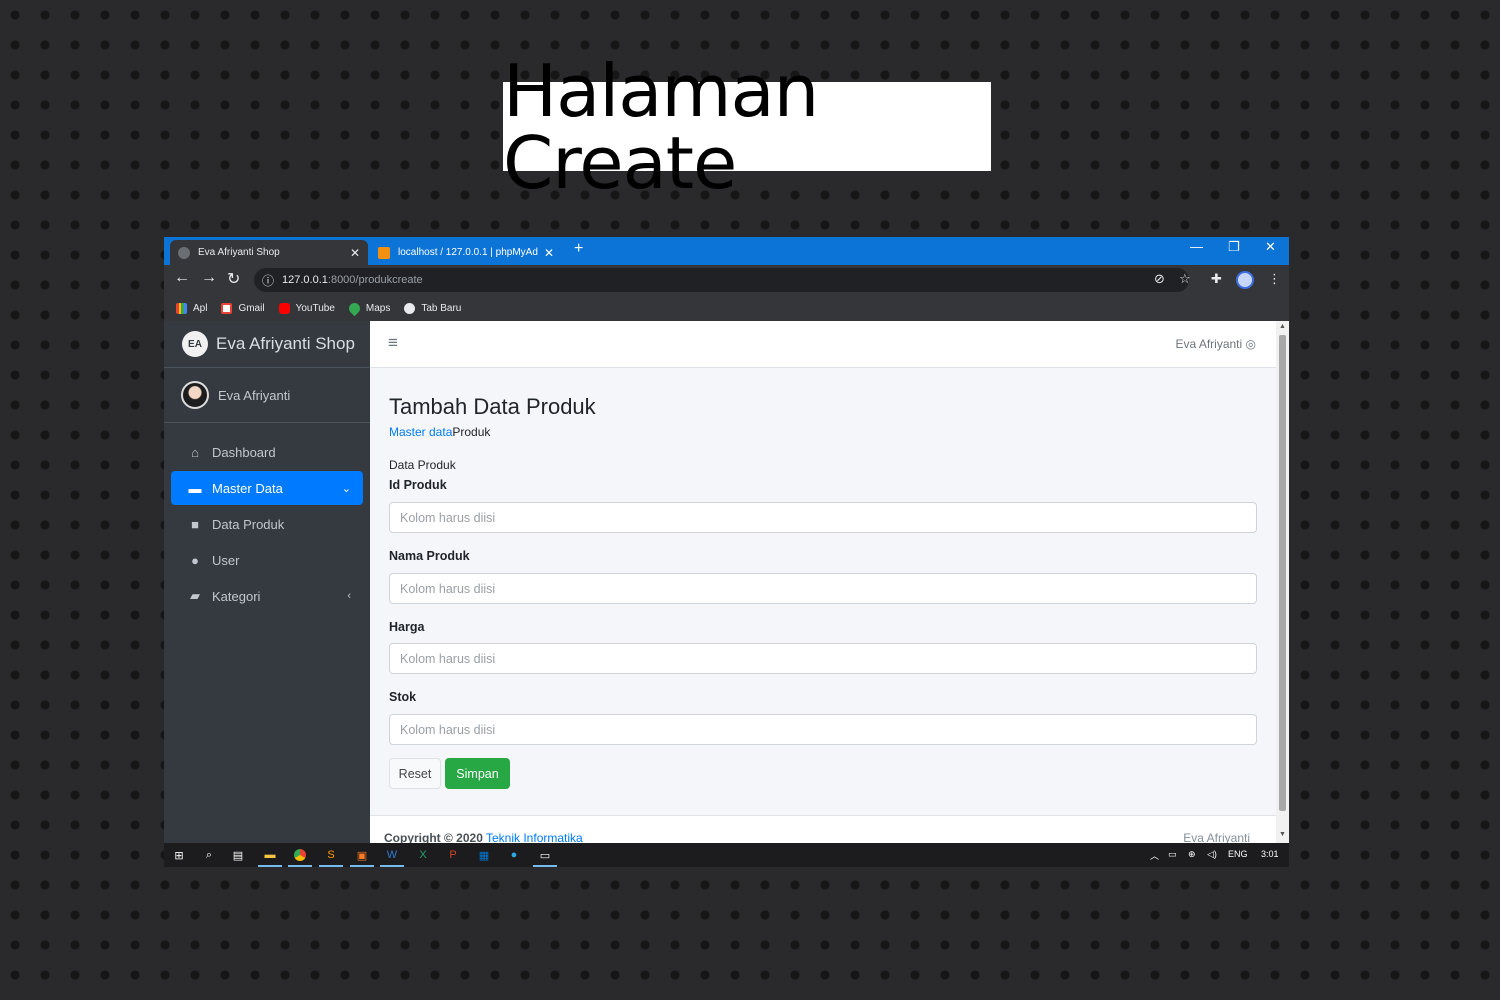  What do you see at coordinates (726, 308) in the screenshot?
I see `bookmarks-bar: Apl Gmail YouTube Maps Tab Baru` at bounding box center [726, 308].